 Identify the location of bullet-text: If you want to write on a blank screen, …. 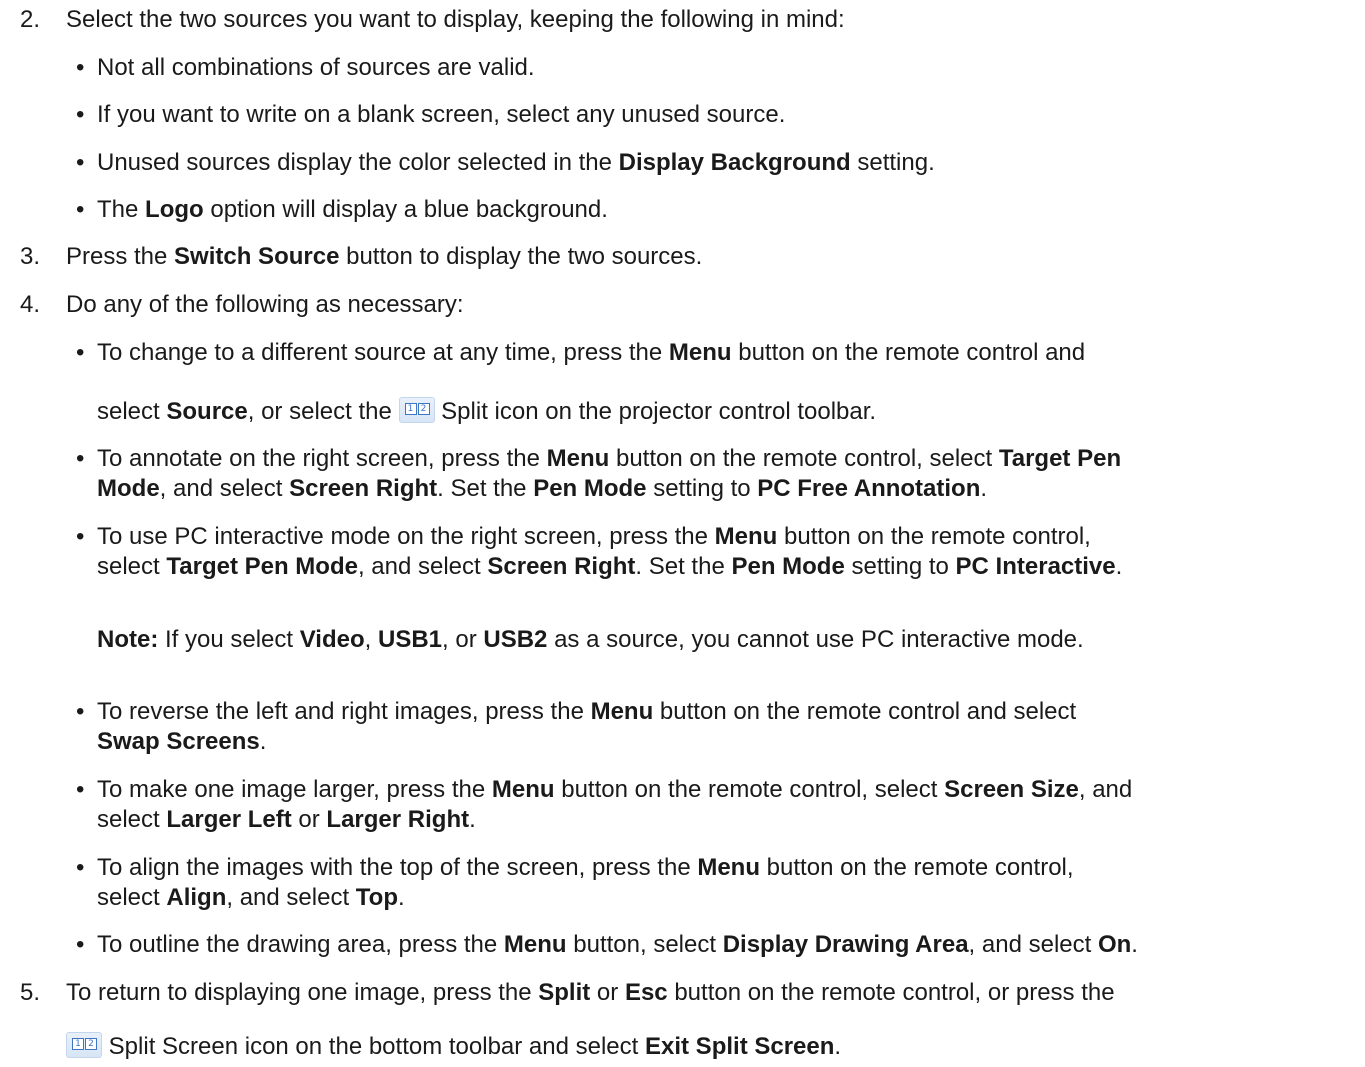
(441, 114).